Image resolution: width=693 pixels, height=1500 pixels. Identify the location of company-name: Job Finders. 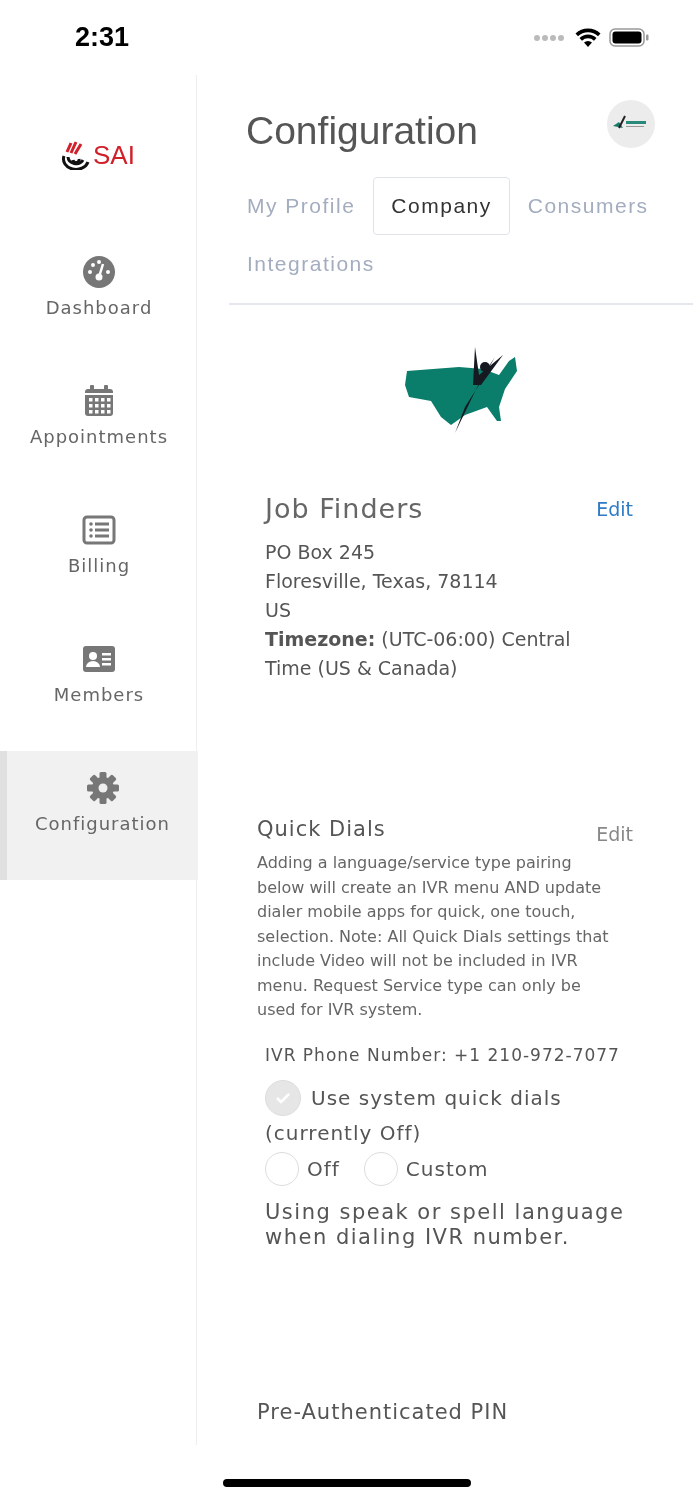
(344, 508).